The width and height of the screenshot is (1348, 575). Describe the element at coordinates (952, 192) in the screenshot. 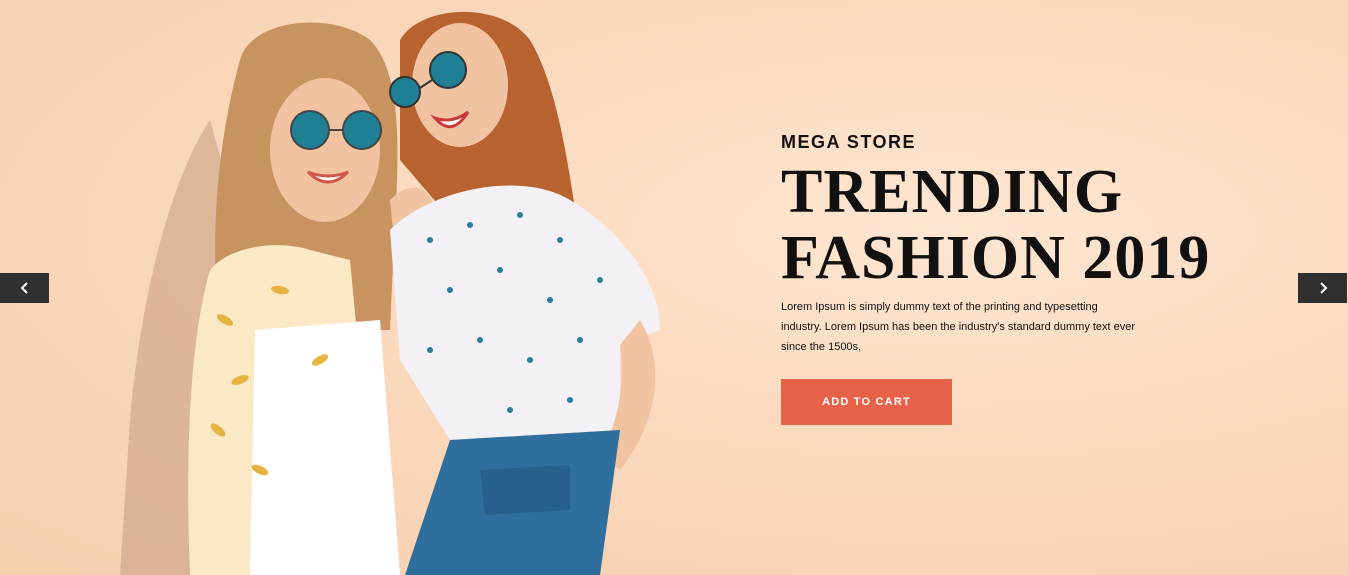

I see `hero-title-line-1: TRENDING` at that location.